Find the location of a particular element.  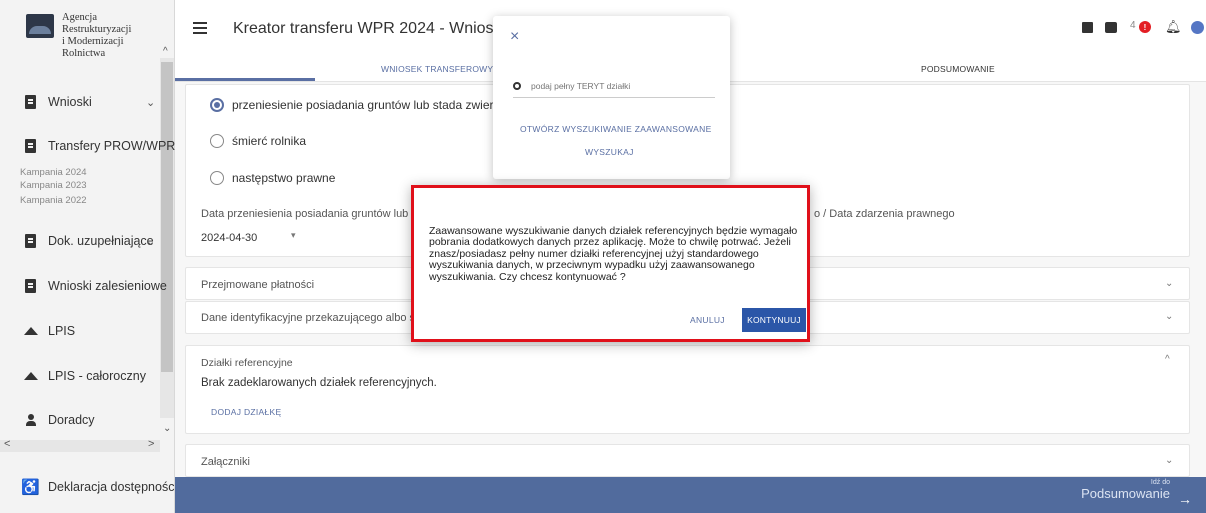

radio-label: śmierć rolnika is located at coordinates (269, 141).